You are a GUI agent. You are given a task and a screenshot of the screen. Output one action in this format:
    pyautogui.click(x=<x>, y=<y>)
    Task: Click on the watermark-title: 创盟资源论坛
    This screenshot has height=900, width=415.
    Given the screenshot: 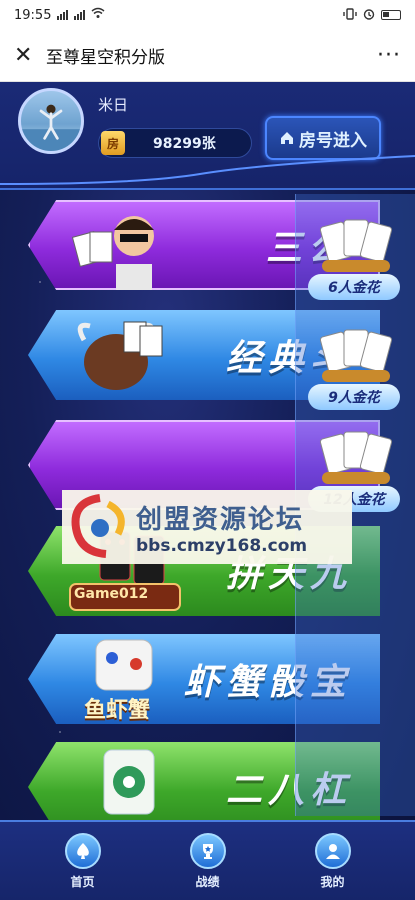 What is the action you would take?
    pyautogui.click(x=220, y=519)
    